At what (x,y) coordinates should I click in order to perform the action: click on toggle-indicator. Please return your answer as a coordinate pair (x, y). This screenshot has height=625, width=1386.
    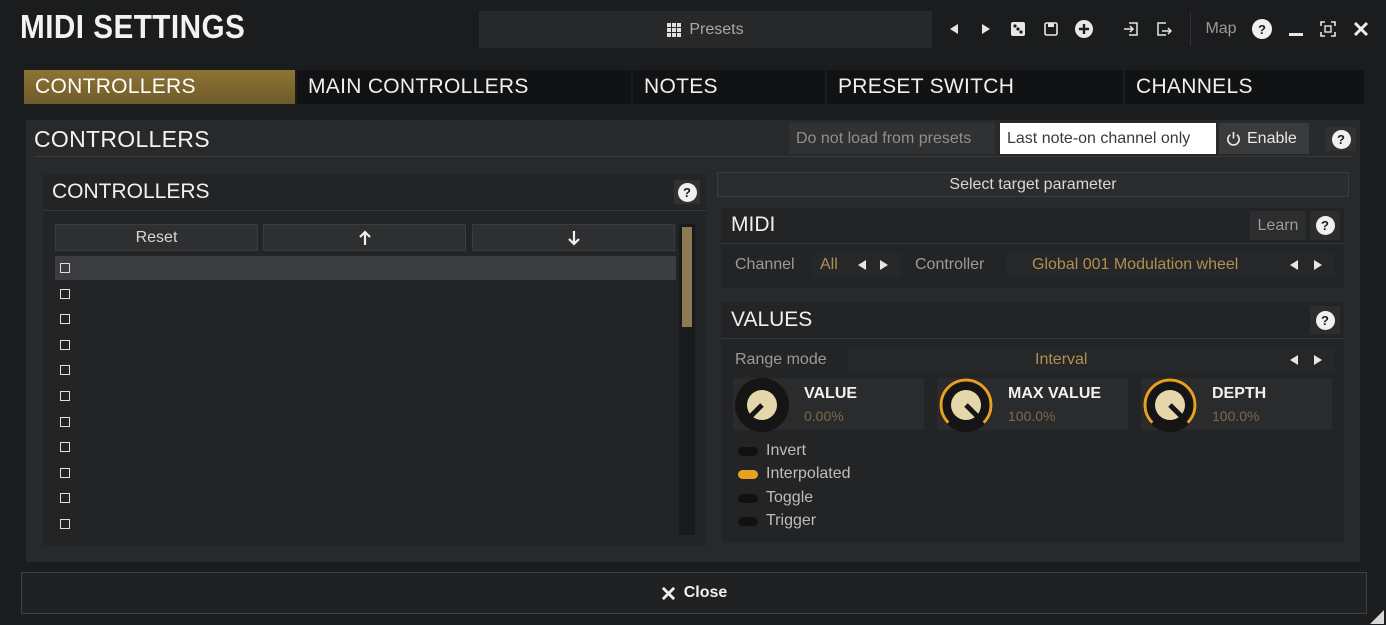
    Looking at the image, I should click on (748, 474).